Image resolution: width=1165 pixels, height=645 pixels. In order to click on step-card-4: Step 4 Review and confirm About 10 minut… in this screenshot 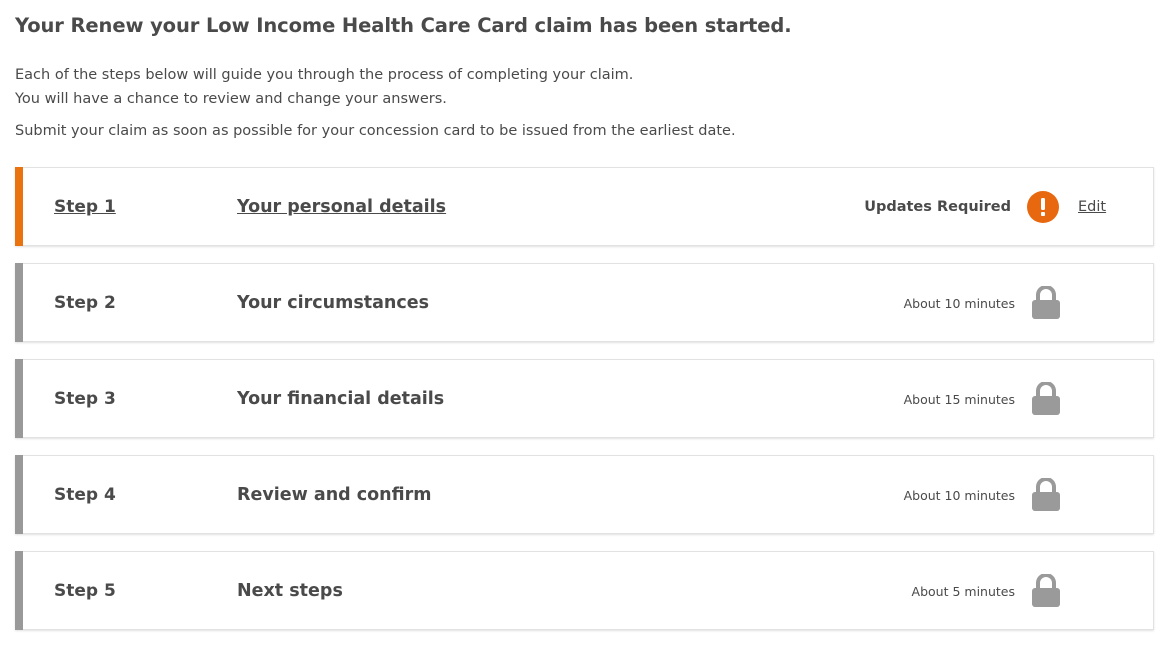, I will do `click(584, 494)`.